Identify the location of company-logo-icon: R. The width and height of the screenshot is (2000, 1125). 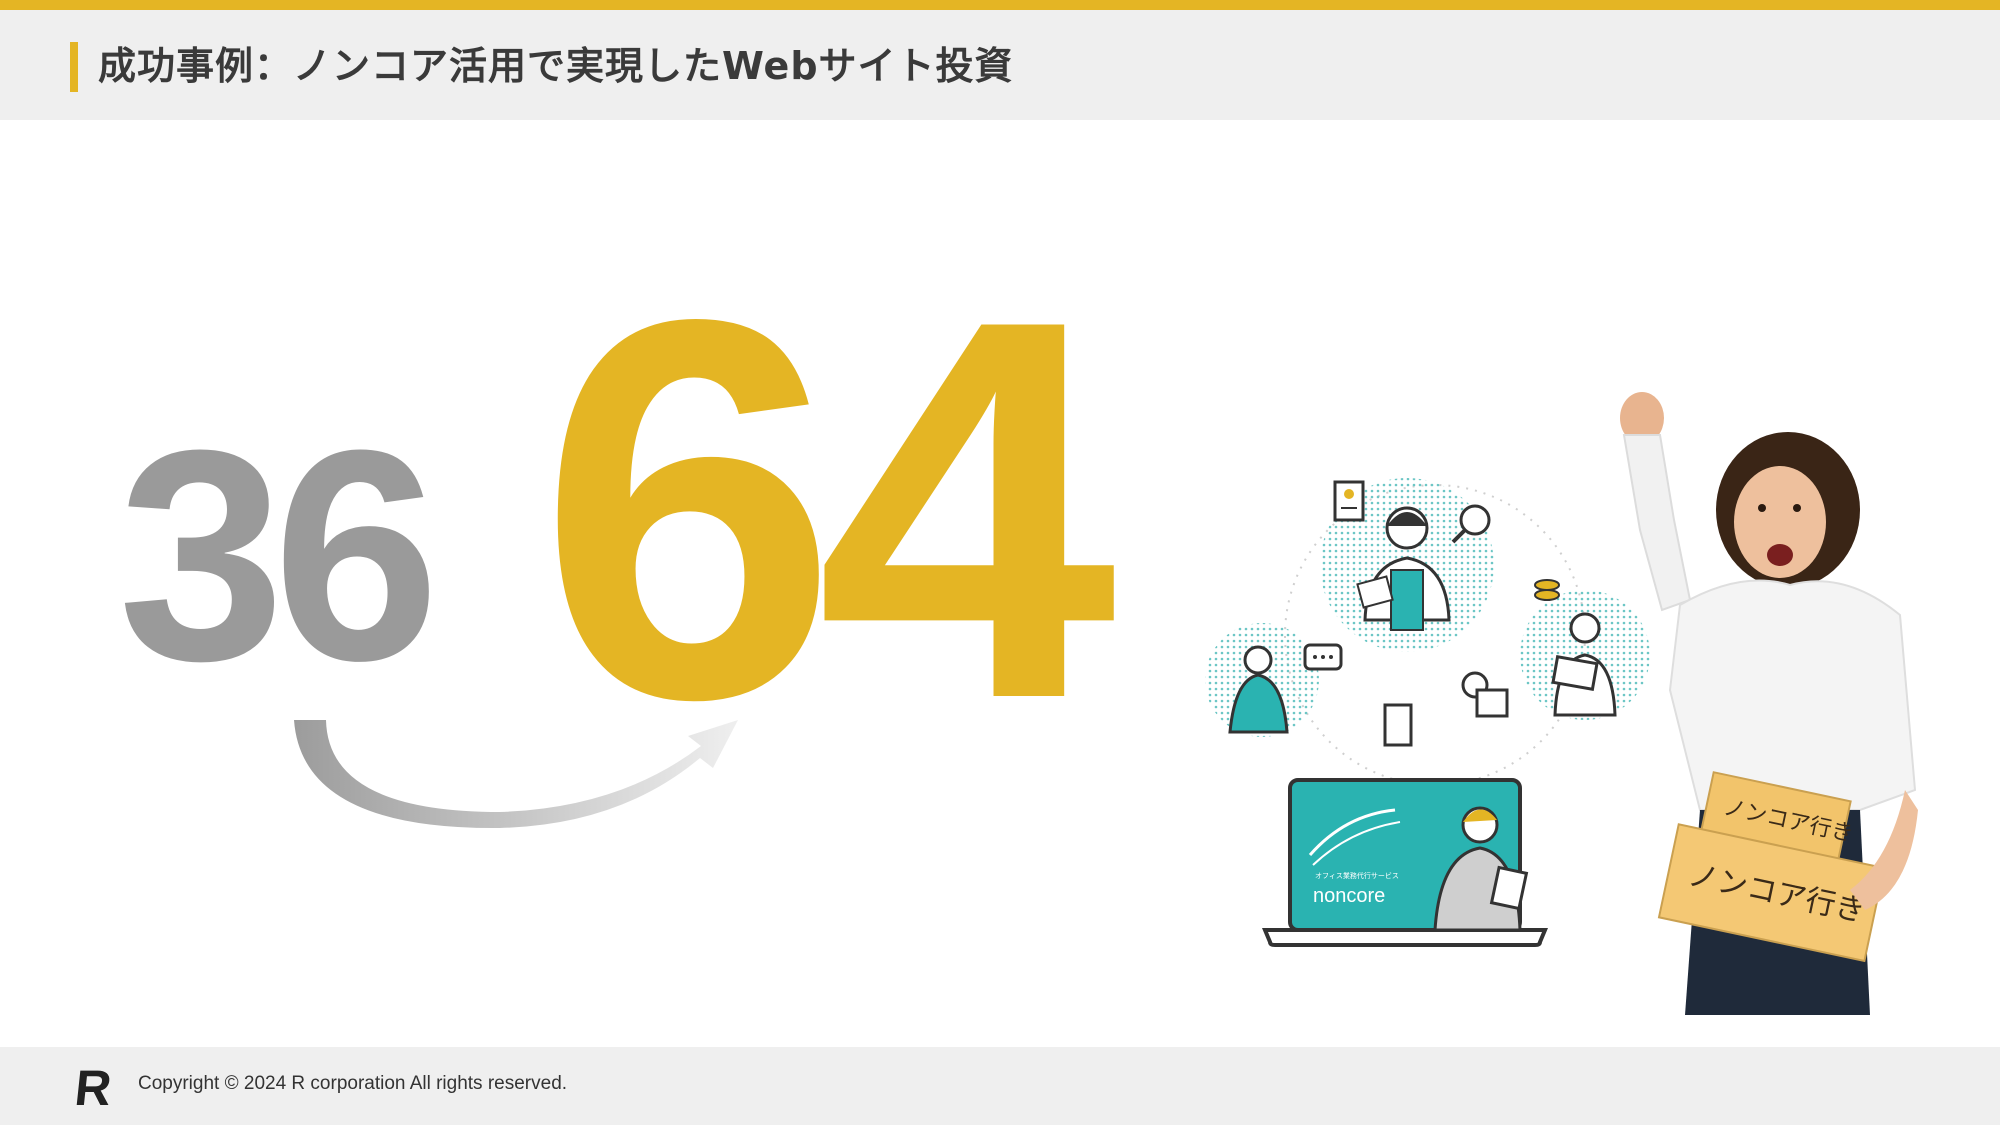
(95, 1086).